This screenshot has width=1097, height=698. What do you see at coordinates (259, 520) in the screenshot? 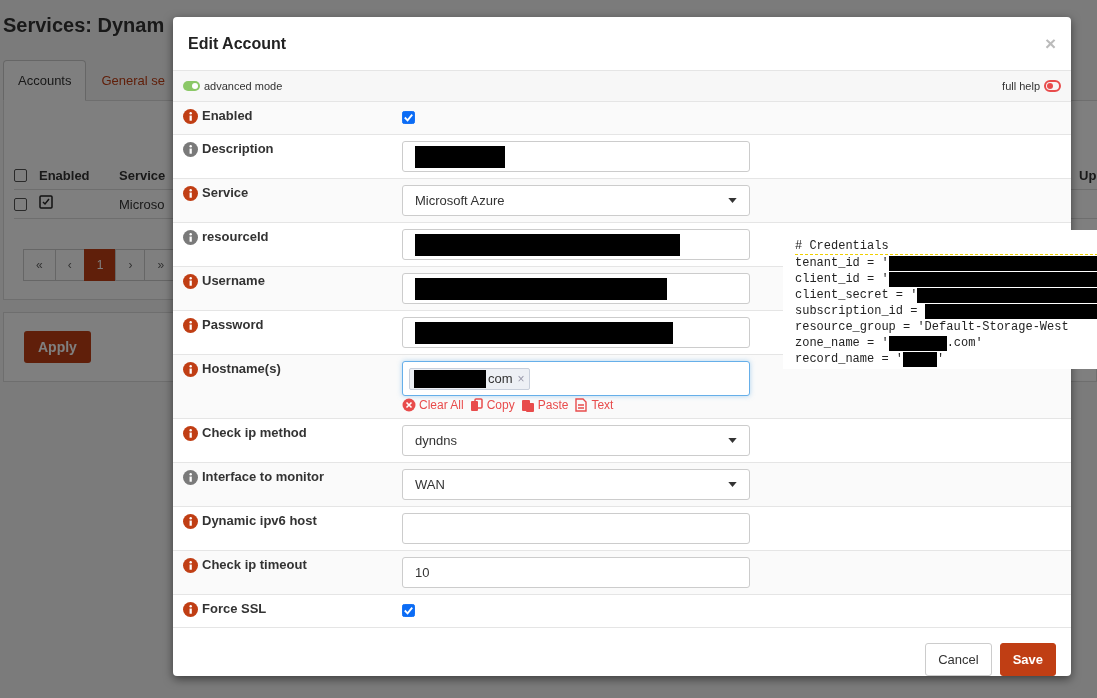
I see `field-label: Dynamic ipv6 host` at bounding box center [259, 520].